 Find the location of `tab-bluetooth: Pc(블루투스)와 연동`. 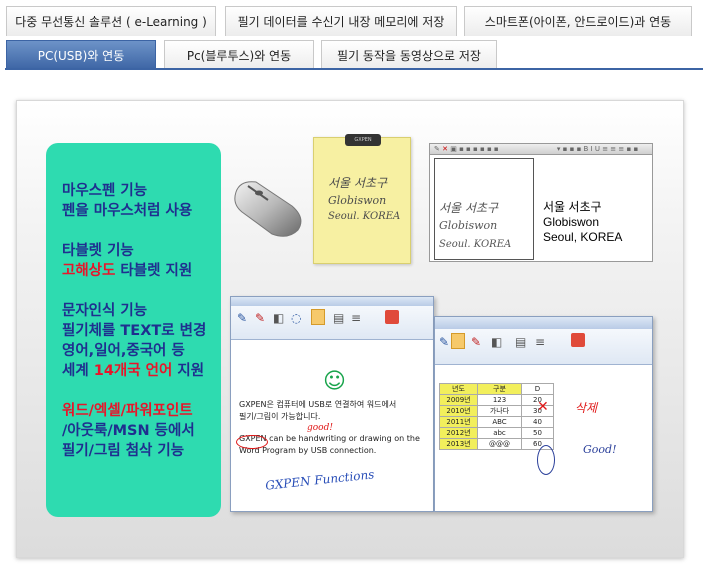

tab-bluetooth: Pc(블루투스)와 연동 is located at coordinates (239, 55).